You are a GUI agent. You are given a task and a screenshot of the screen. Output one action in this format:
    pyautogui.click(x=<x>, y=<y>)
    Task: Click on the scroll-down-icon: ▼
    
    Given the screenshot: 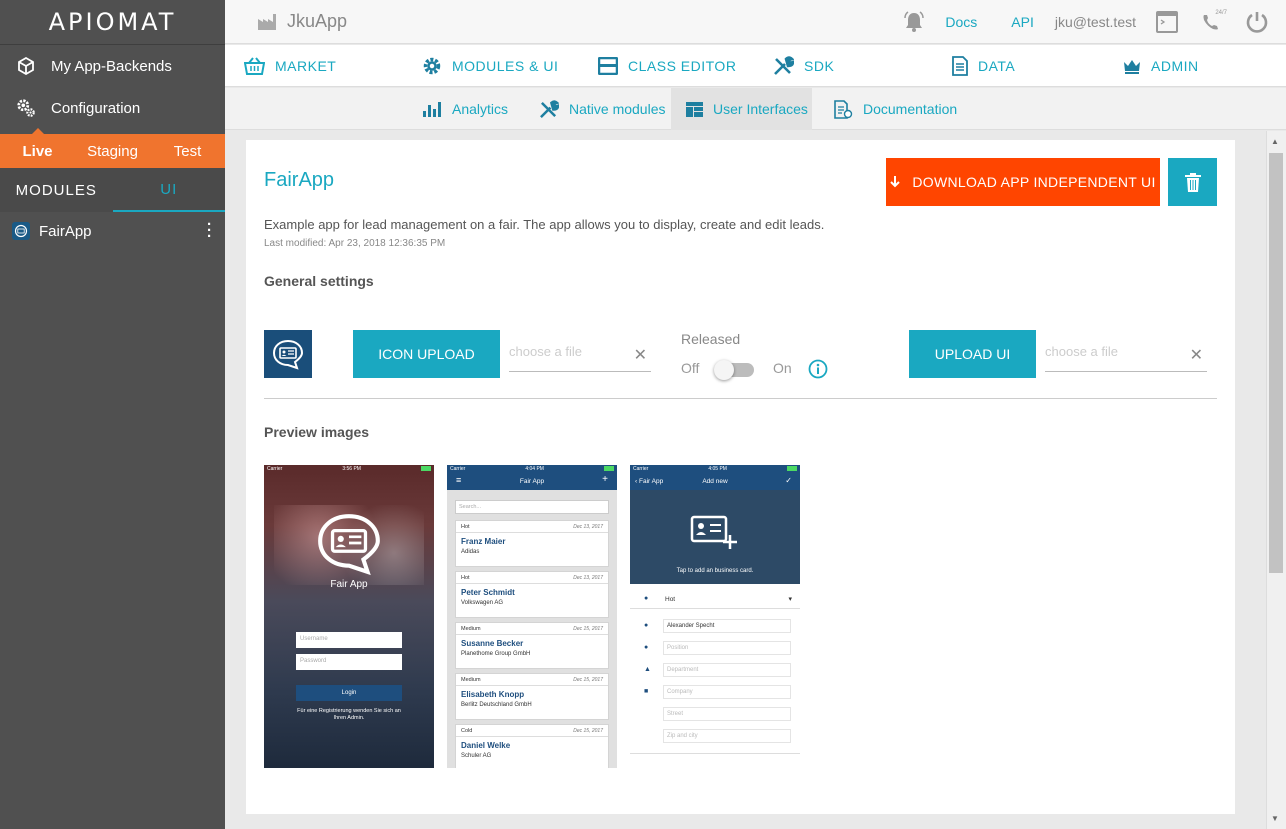 What is the action you would take?
    pyautogui.click(x=1275, y=818)
    